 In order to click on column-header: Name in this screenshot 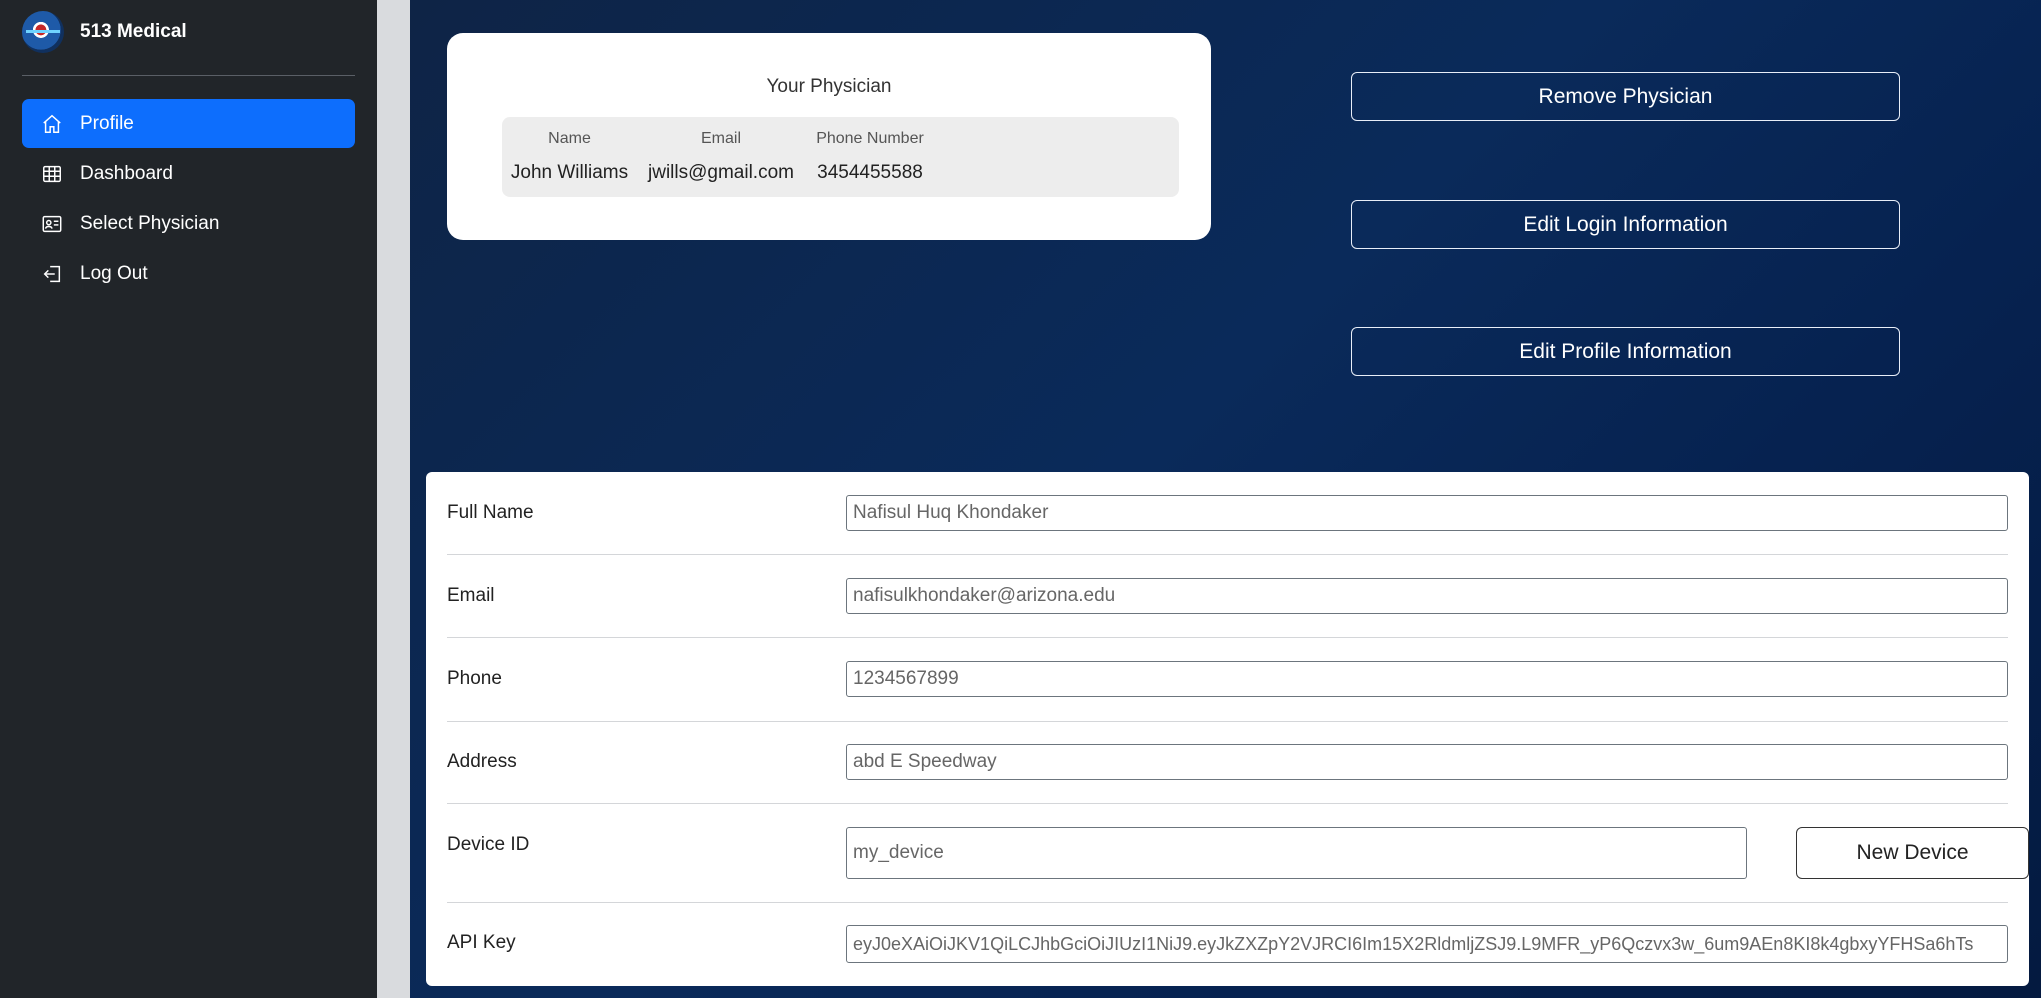, I will do `click(569, 138)`.